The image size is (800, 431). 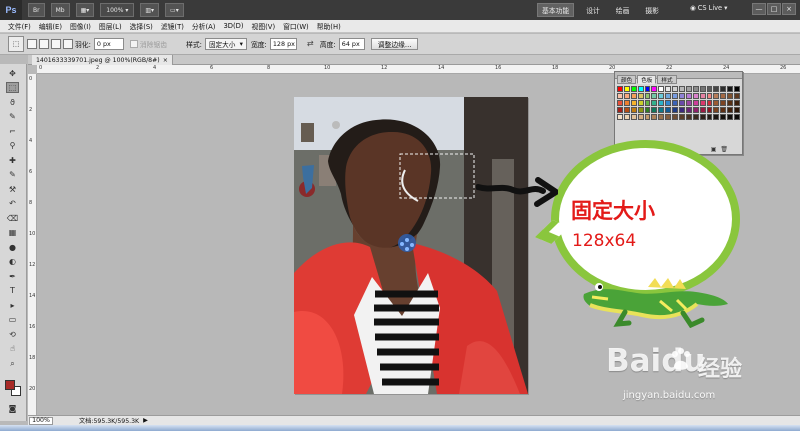 I want to click on screen-mode-button: ▭▾, so click(x=174, y=10).